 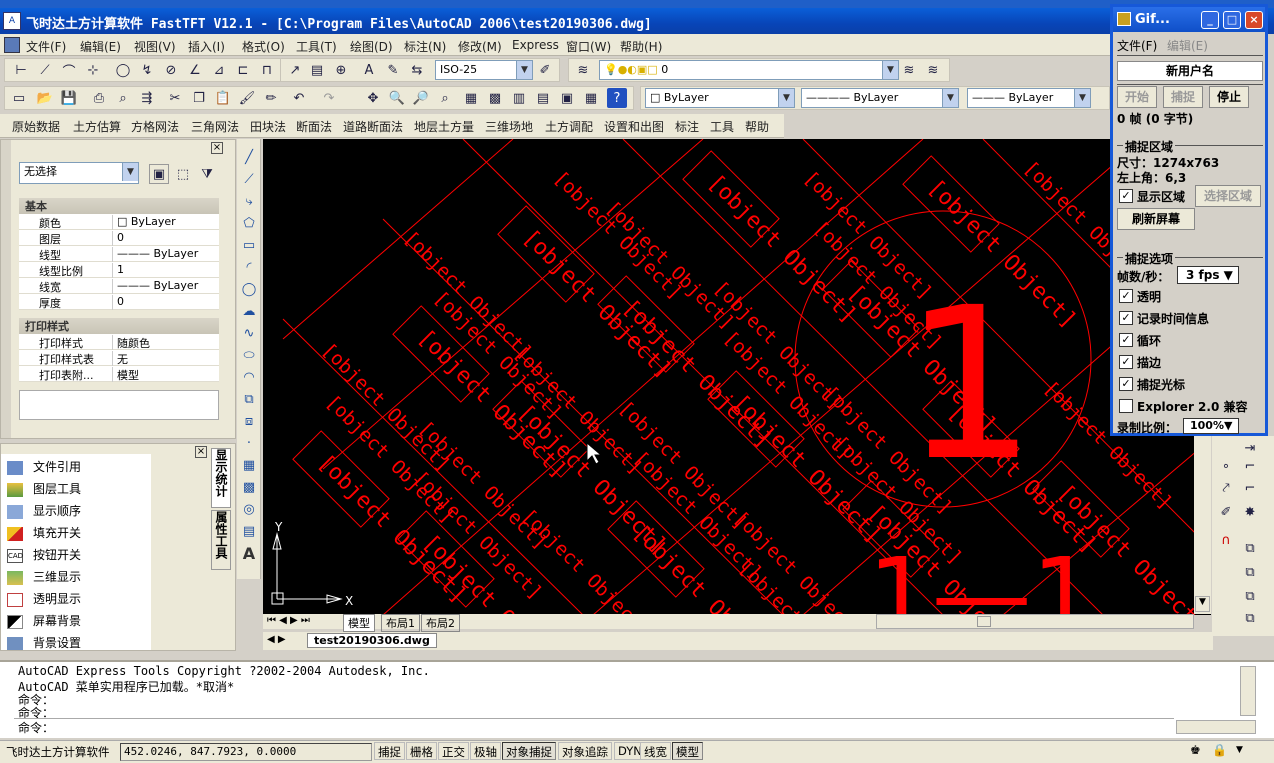 I want to click on redo-icon: ↷, so click(x=329, y=98).